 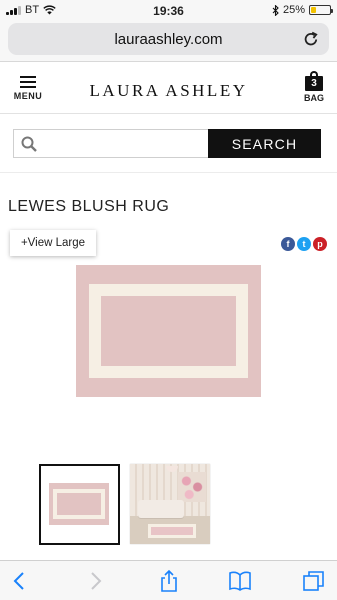 I want to click on hamburger-icon, so click(x=28, y=82).